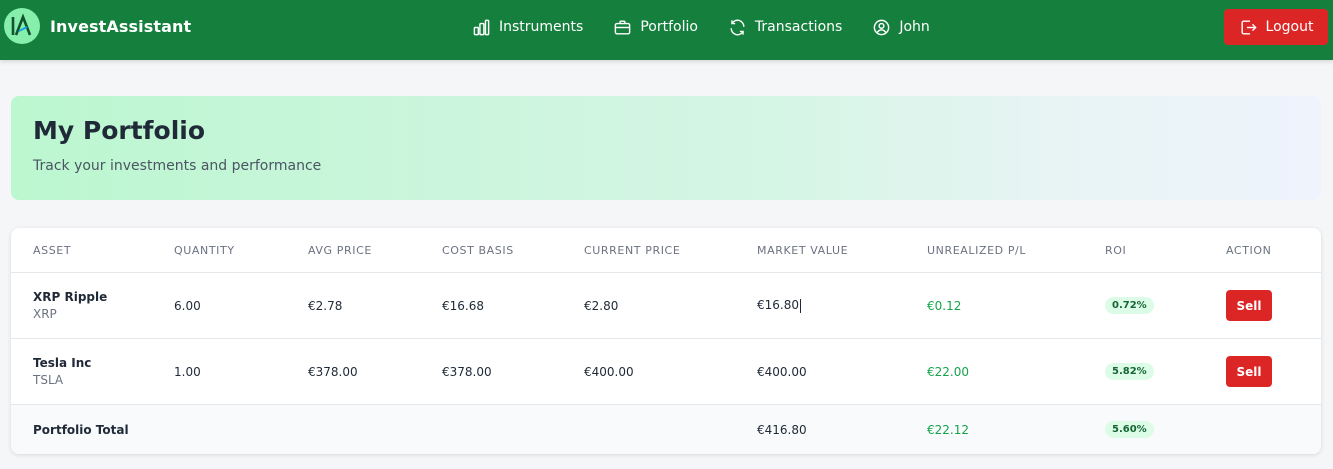 The height and width of the screenshot is (469, 1333). I want to click on logout-button: Logout, so click(1276, 27).